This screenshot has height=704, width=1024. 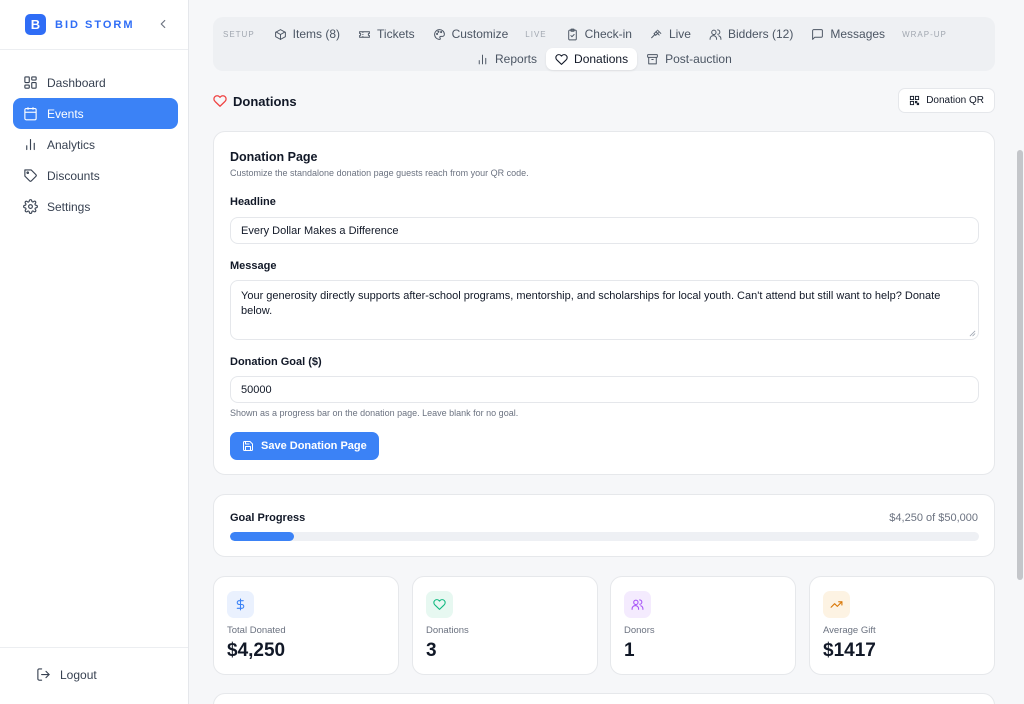 What do you see at coordinates (439, 34) in the screenshot?
I see `palette-icon` at bounding box center [439, 34].